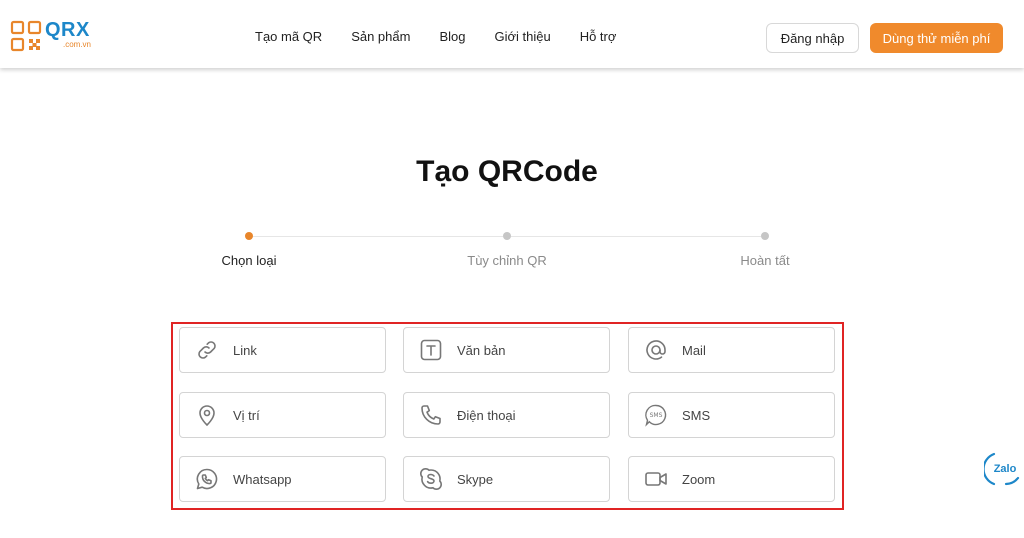  What do you see at coordinates (731, 479) in the screenshot?
I see `qr-type-zoom: Zoom` at bounding box center [731, 479].